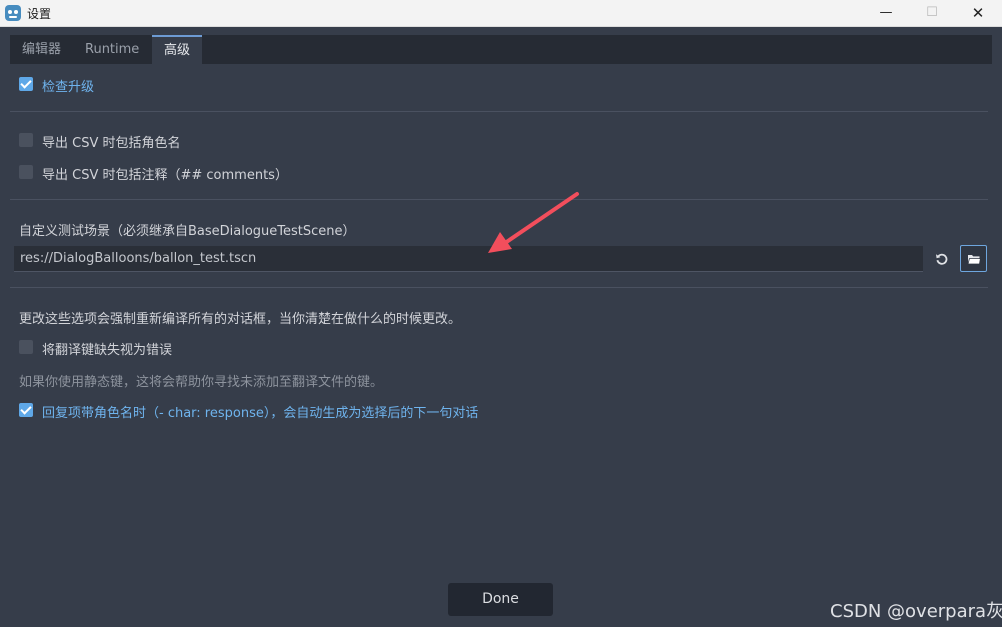 The height and width of the screenshot is (627, 1002). I want to click on custom-test-scene-input: res://DialogBalloons/ballon_test.tscn, so click(468, 259).